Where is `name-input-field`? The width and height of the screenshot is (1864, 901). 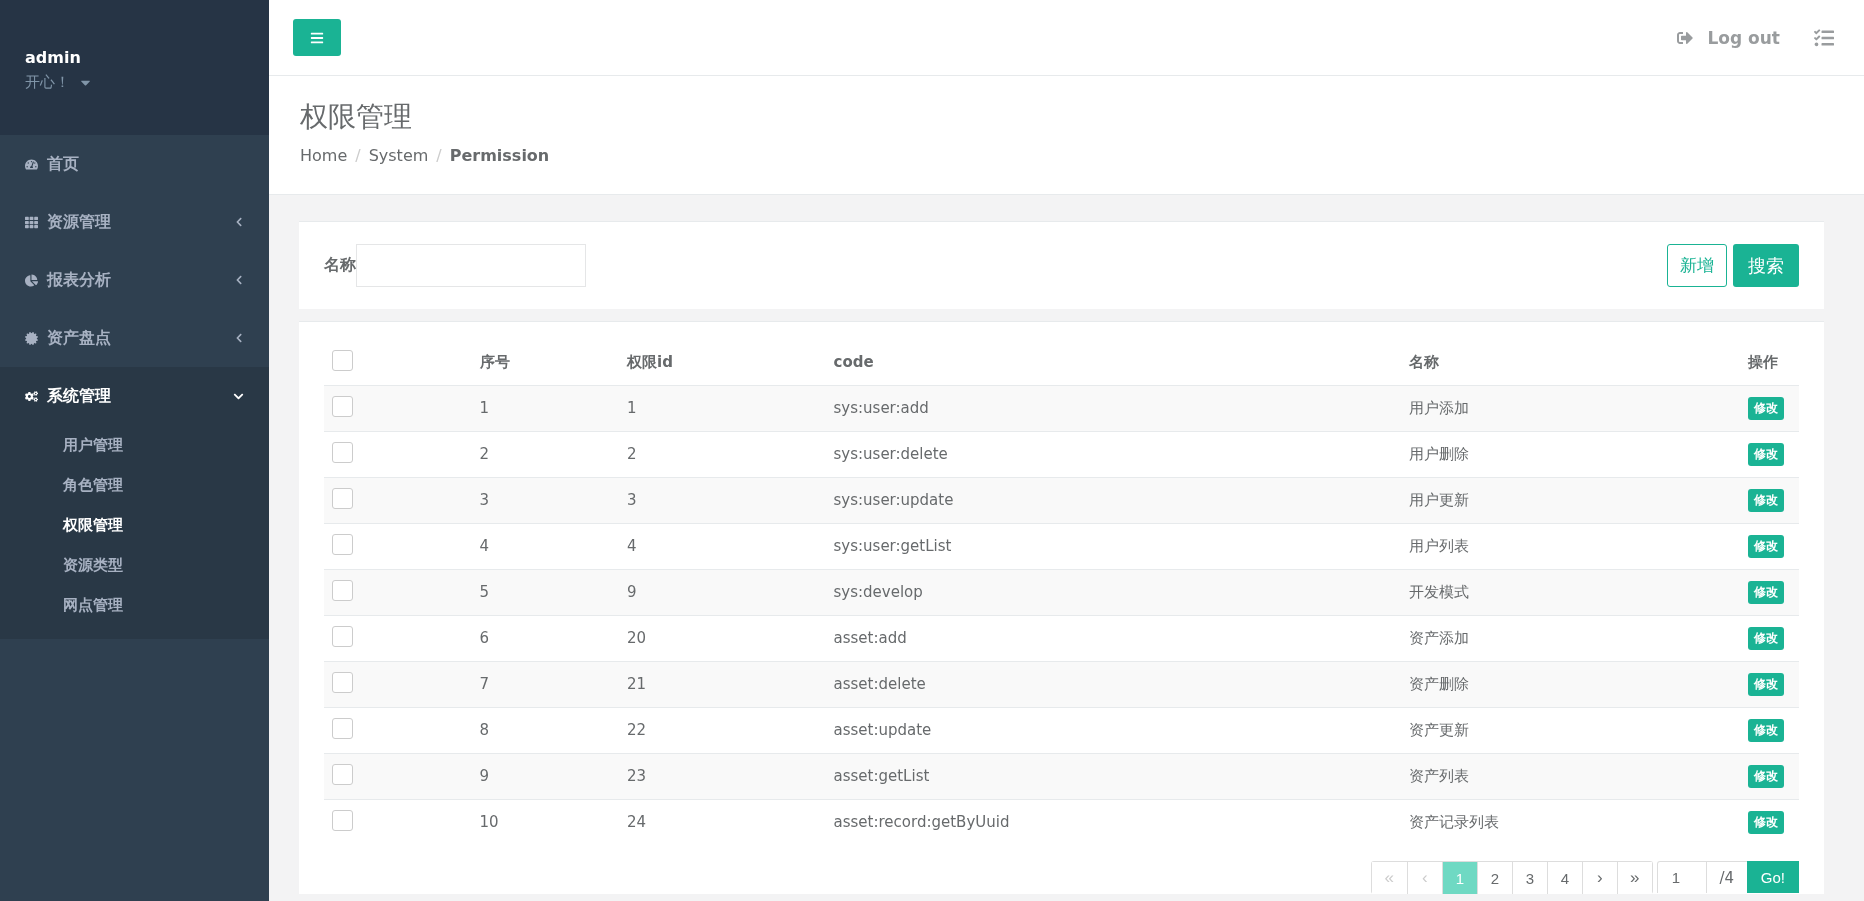 name-input-field is located at coordinates (471, 265).